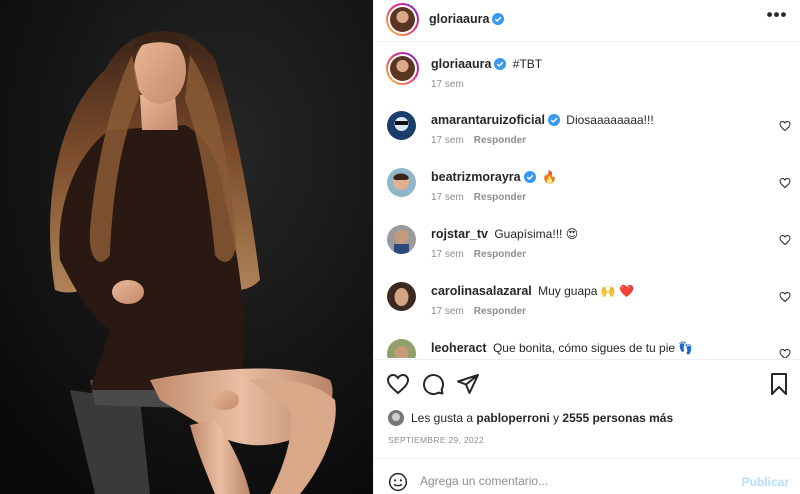  I want to click on comment-icon, so click(433, 384).